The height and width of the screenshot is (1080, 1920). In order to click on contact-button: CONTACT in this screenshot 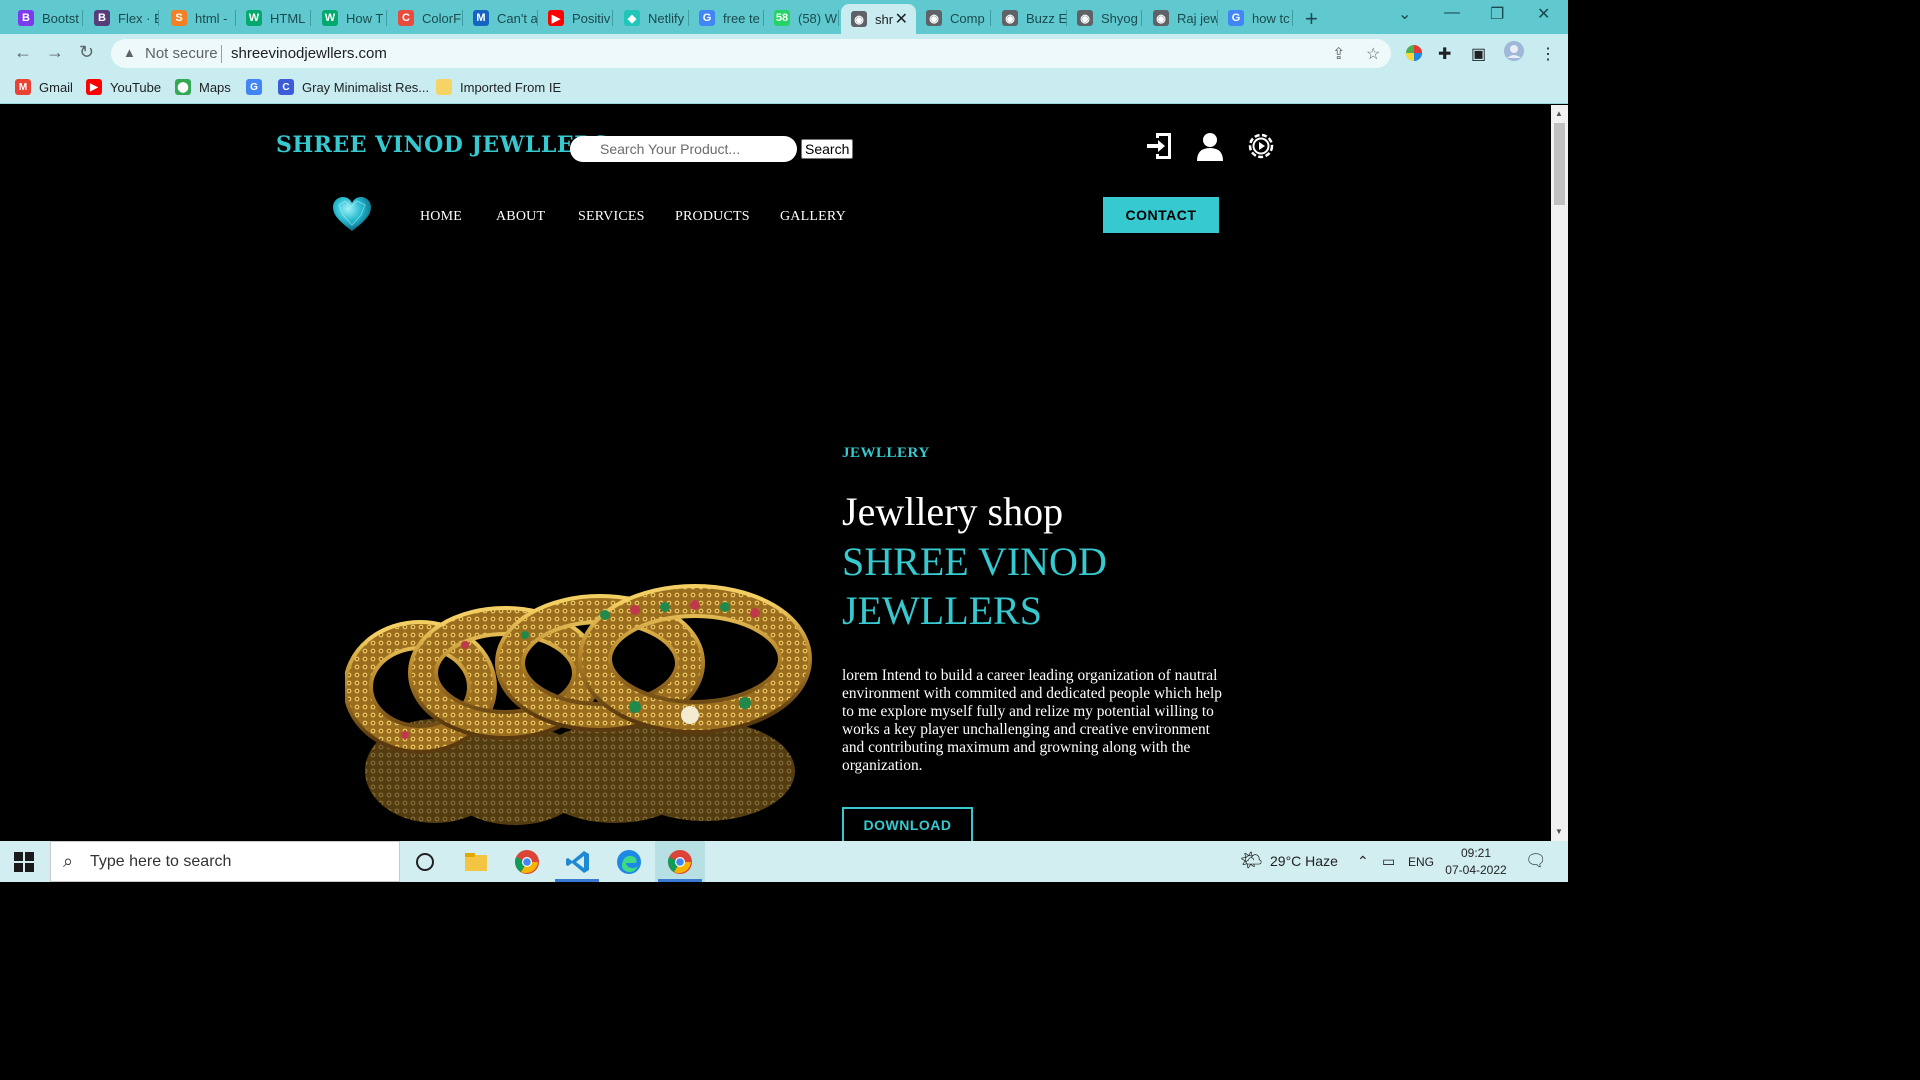, I will do `click(1161, 215)`.